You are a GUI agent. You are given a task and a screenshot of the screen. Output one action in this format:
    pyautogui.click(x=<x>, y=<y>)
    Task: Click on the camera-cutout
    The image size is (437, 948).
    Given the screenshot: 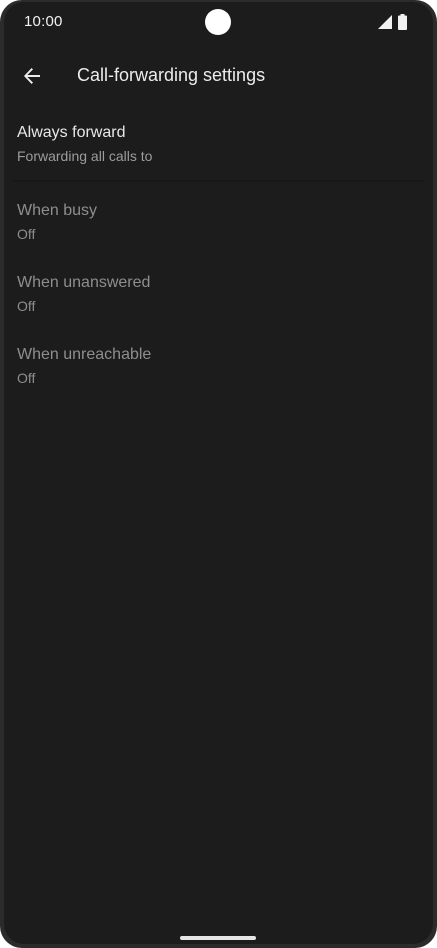 What is the action you would take?
    pyautogui.click(x=218, y=22)
    